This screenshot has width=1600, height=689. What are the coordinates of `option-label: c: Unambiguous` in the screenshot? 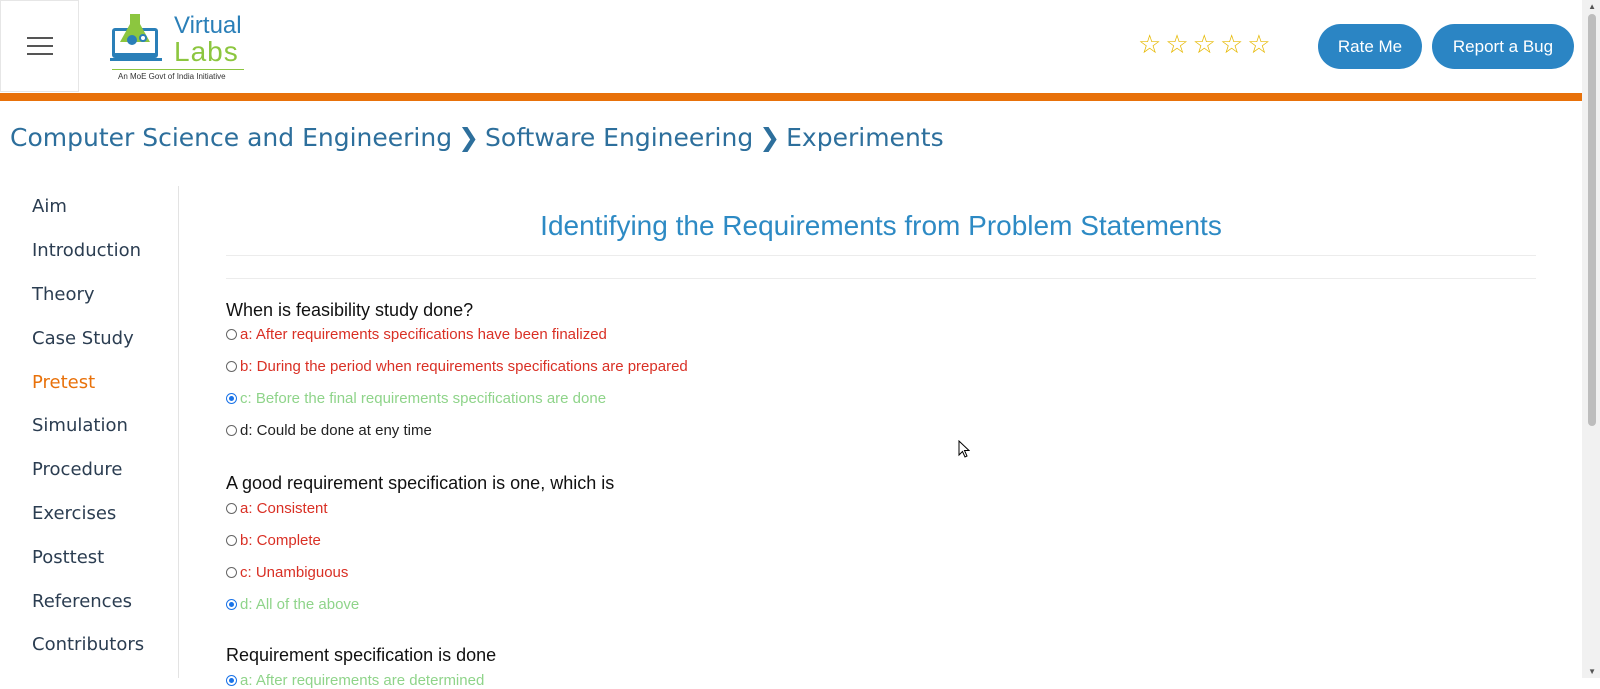 It's located at (294, 572).